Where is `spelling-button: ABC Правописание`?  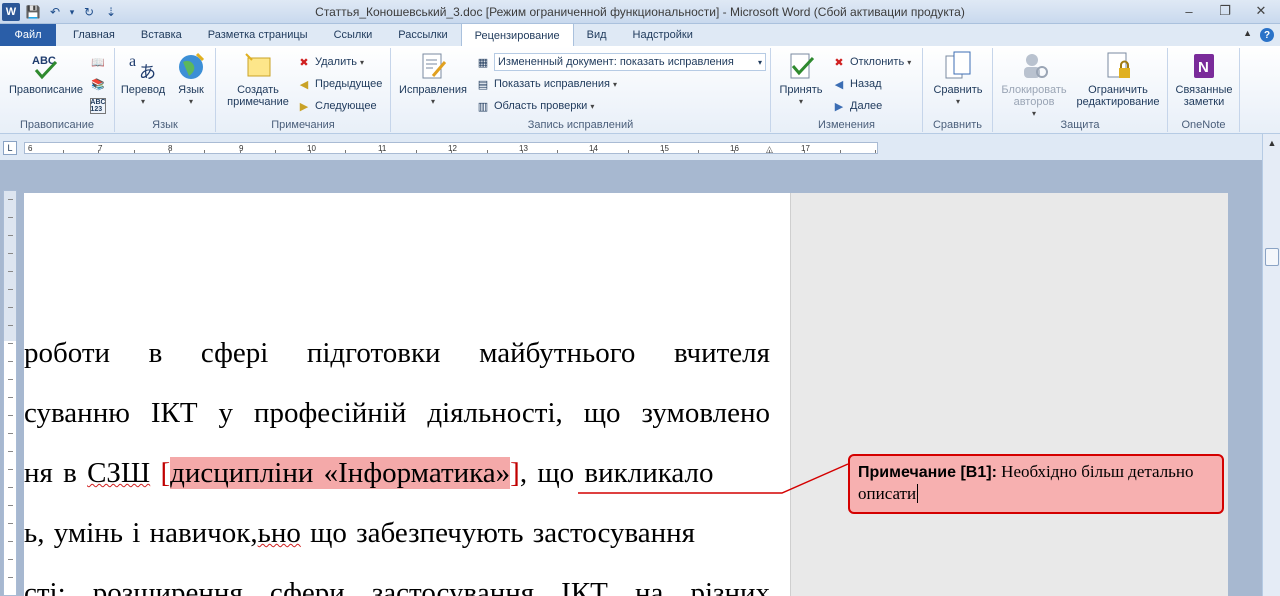 spelling-button: ABC Правописание is located at coordinates (46, 73).